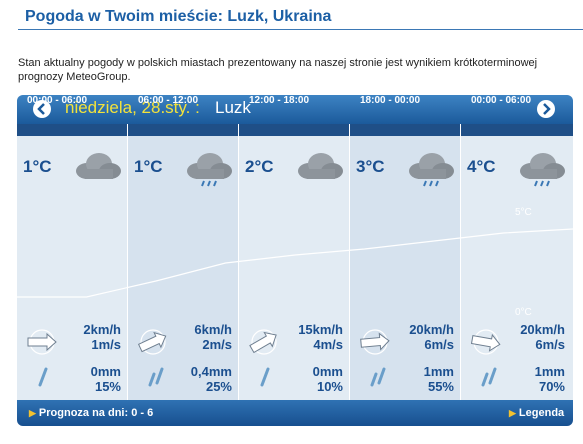 Image resolution: width=583 pixels, height=444 pixels. What do you see at coordinates (523, 212) in the screenshot?
I see `chart-max-label: 5°C` at bounding box center [523, 212].